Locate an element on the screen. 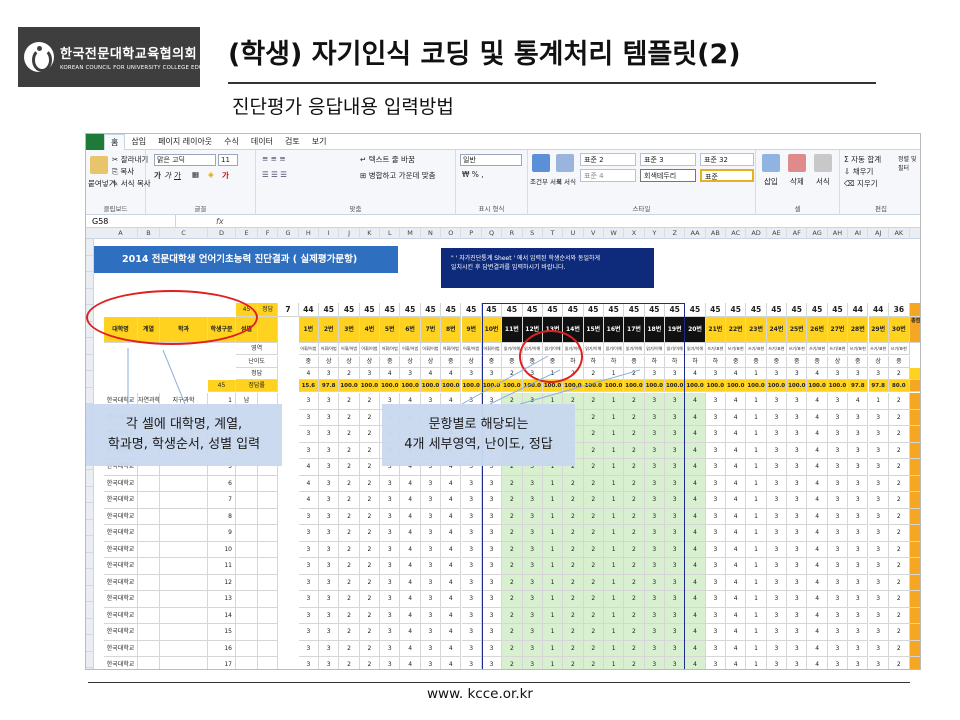  footer-url: www. kcce.or.kr is located at coordinates (480, 694).